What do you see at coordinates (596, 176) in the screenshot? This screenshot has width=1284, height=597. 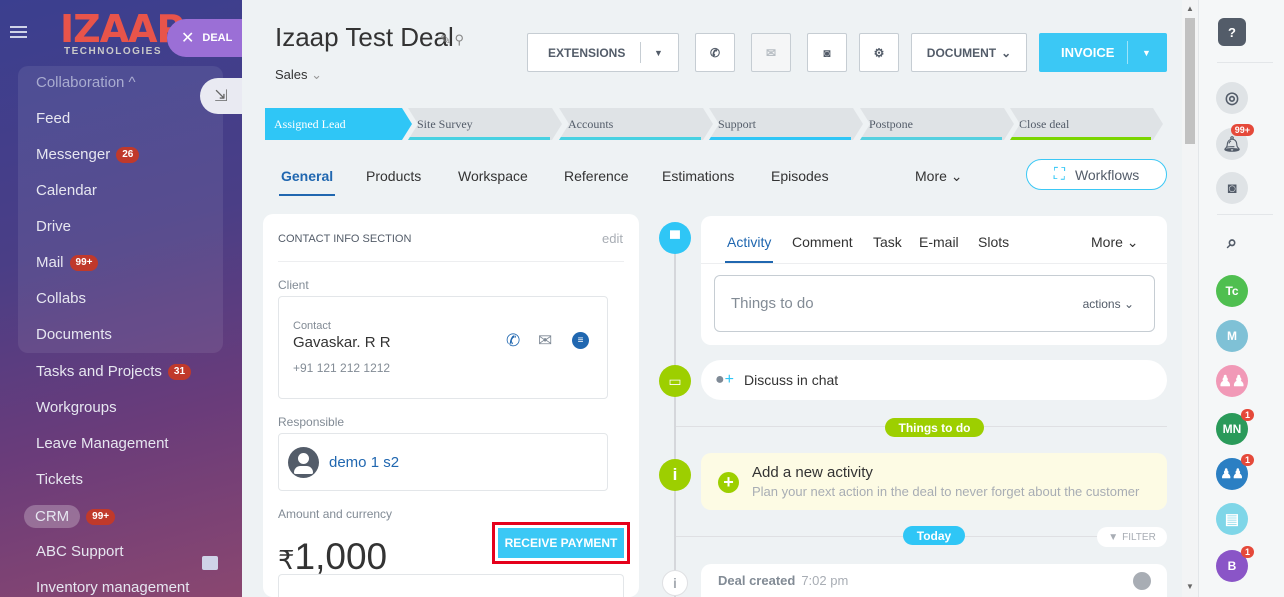 I see `tab-reference: Reference` at bounding box center [596, 176].